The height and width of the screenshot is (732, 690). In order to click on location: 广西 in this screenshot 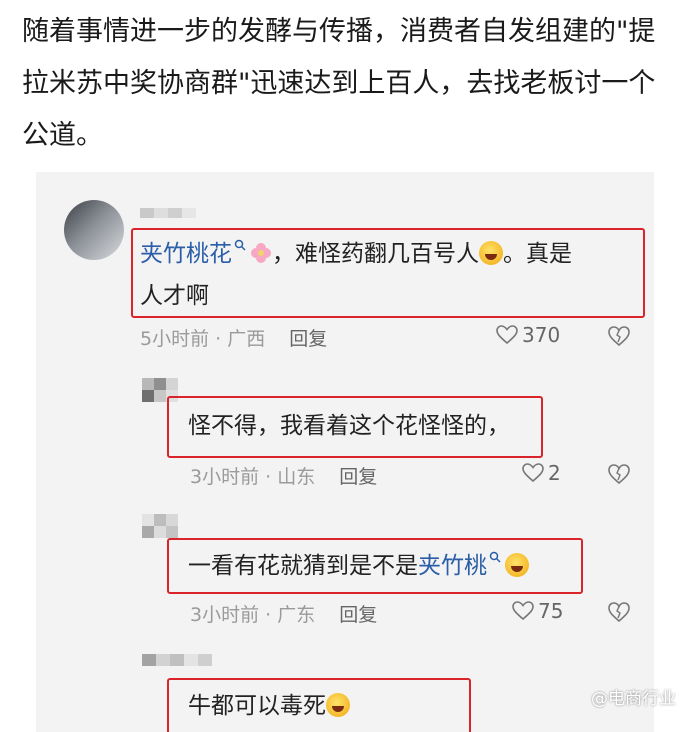, I will do `click(246, 339)`.